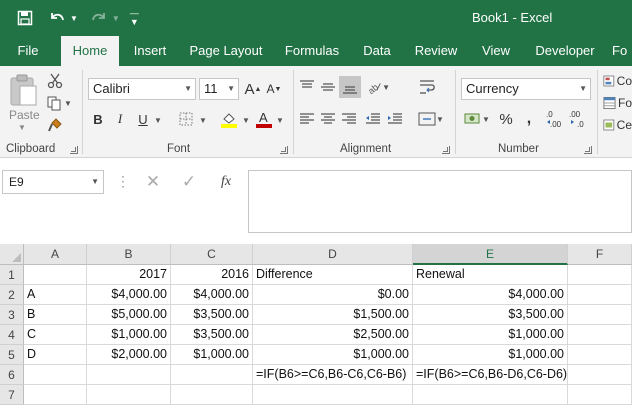 Image resolution: width=632 pixels, height=411 pixels. Describe the element at coordinates (129, 295) in the screenshot. I see `cell-b2: $4,000.00` at that location.